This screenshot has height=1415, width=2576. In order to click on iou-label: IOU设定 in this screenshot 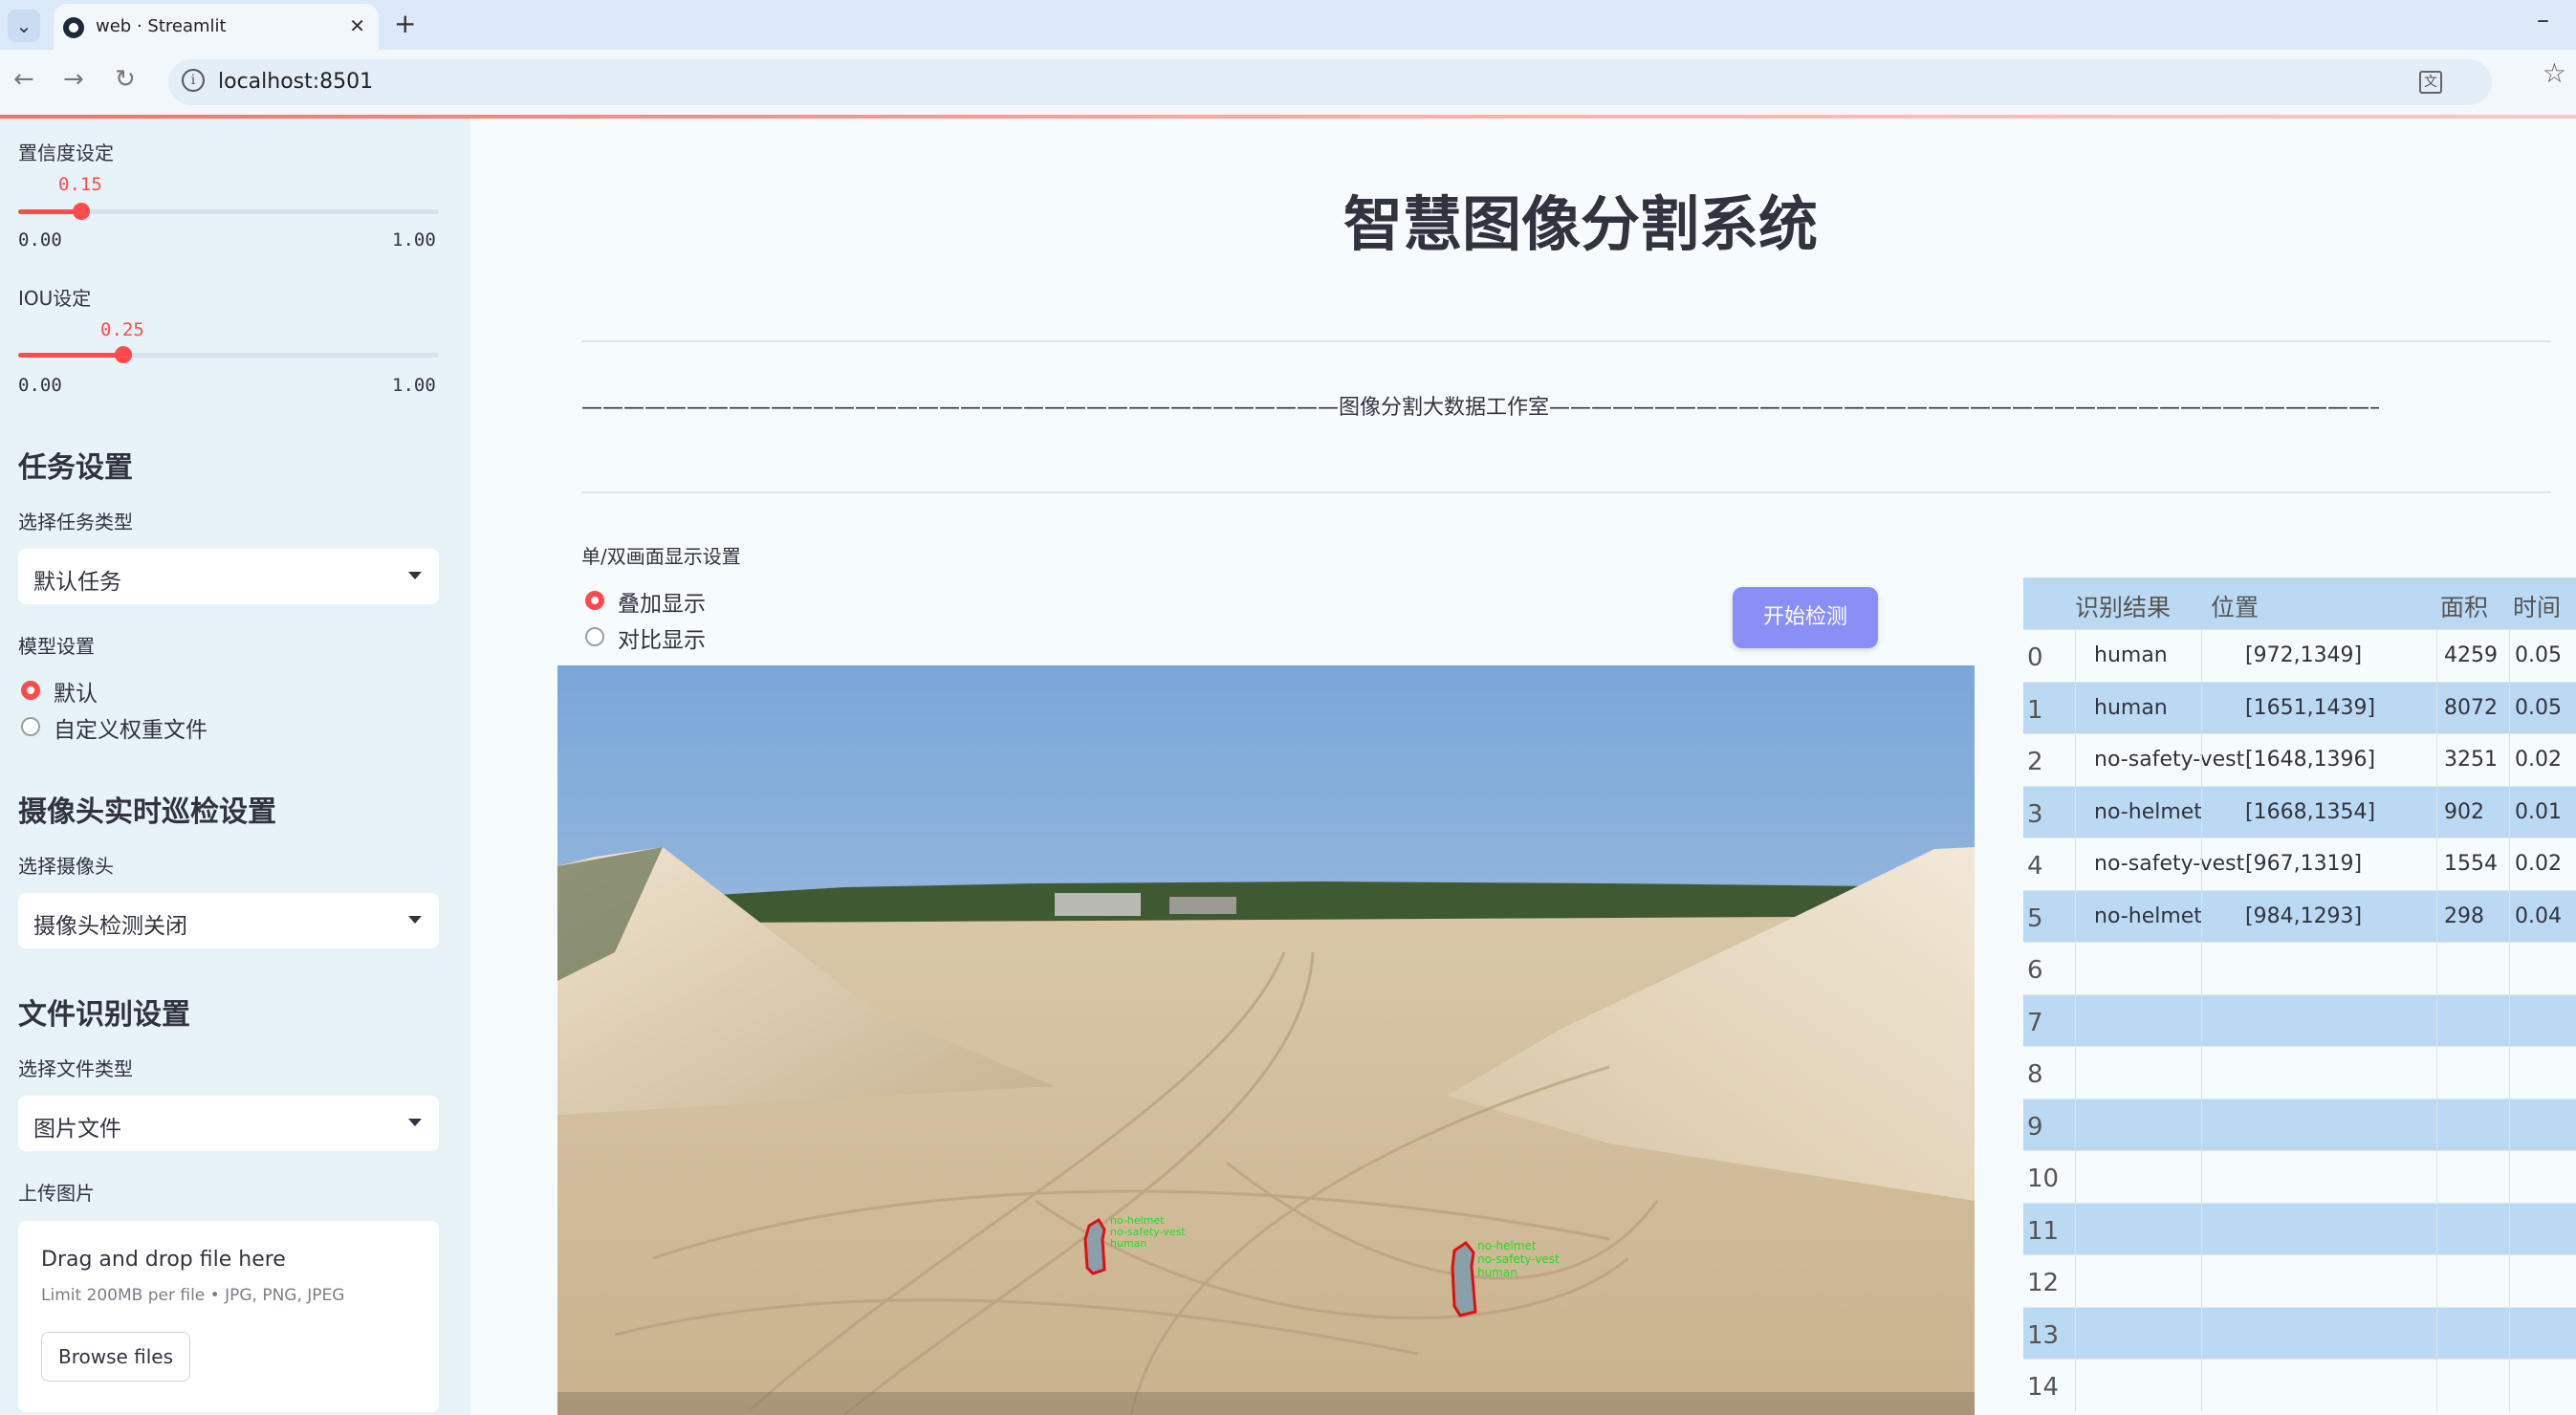, I will do `click(55, 298)`.